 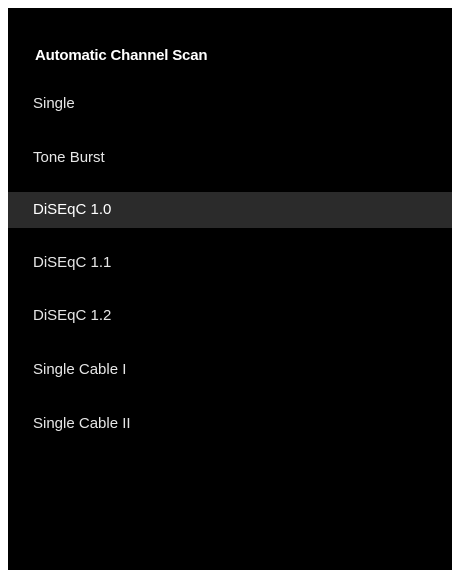 What do you see at coordinates (230, 370) in the screenshot?
I see `menu-item-single-cable-1: Single Cable I` at bounding box center [230, 370].